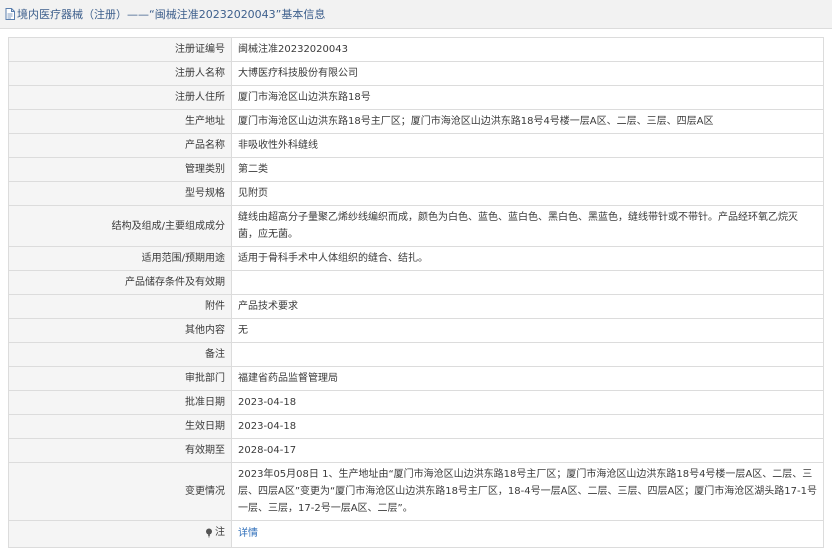 This screenshot has height=553, width=832. Describe the element at coordinates (527, 258) in the screenshot. I see `intended-use-value: 适用于骨科手术中人体组织的缝合、结扎。` at that location.